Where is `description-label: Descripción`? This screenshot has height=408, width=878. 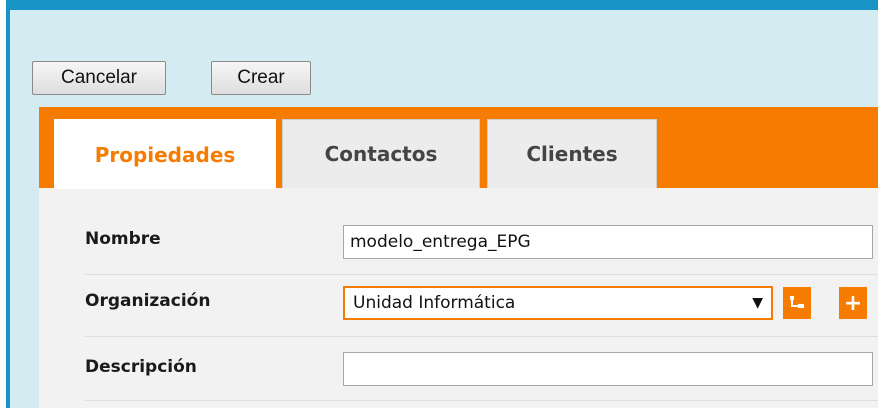 description-label: Descripción is located at coordinates (141, 367).